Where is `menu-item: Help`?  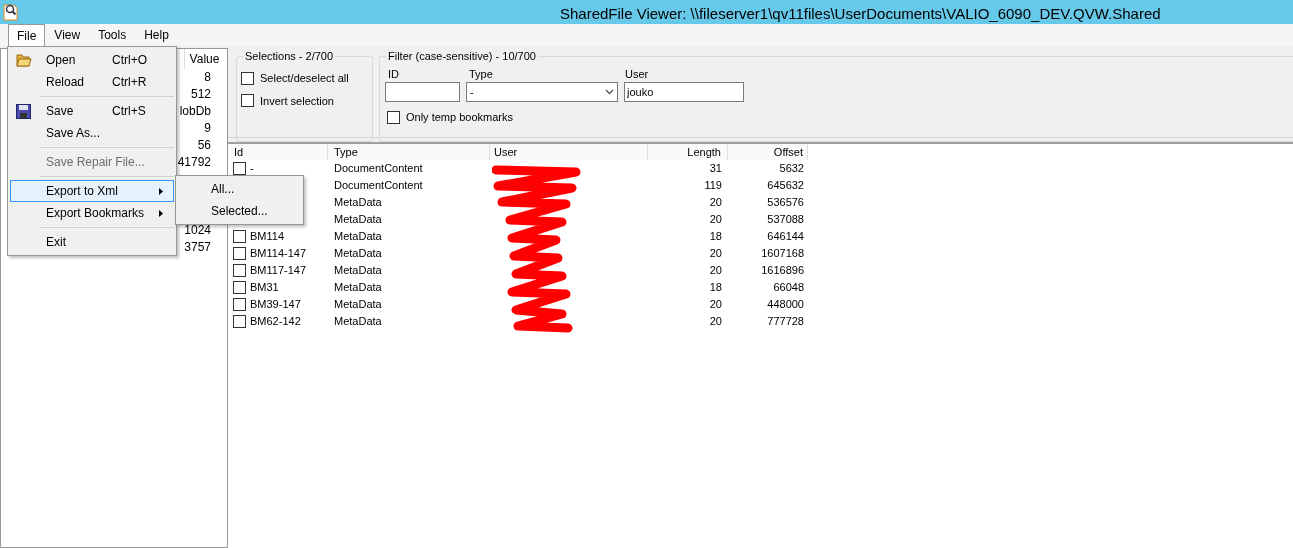 menu-item: Help is located at coordinates (156, 35).